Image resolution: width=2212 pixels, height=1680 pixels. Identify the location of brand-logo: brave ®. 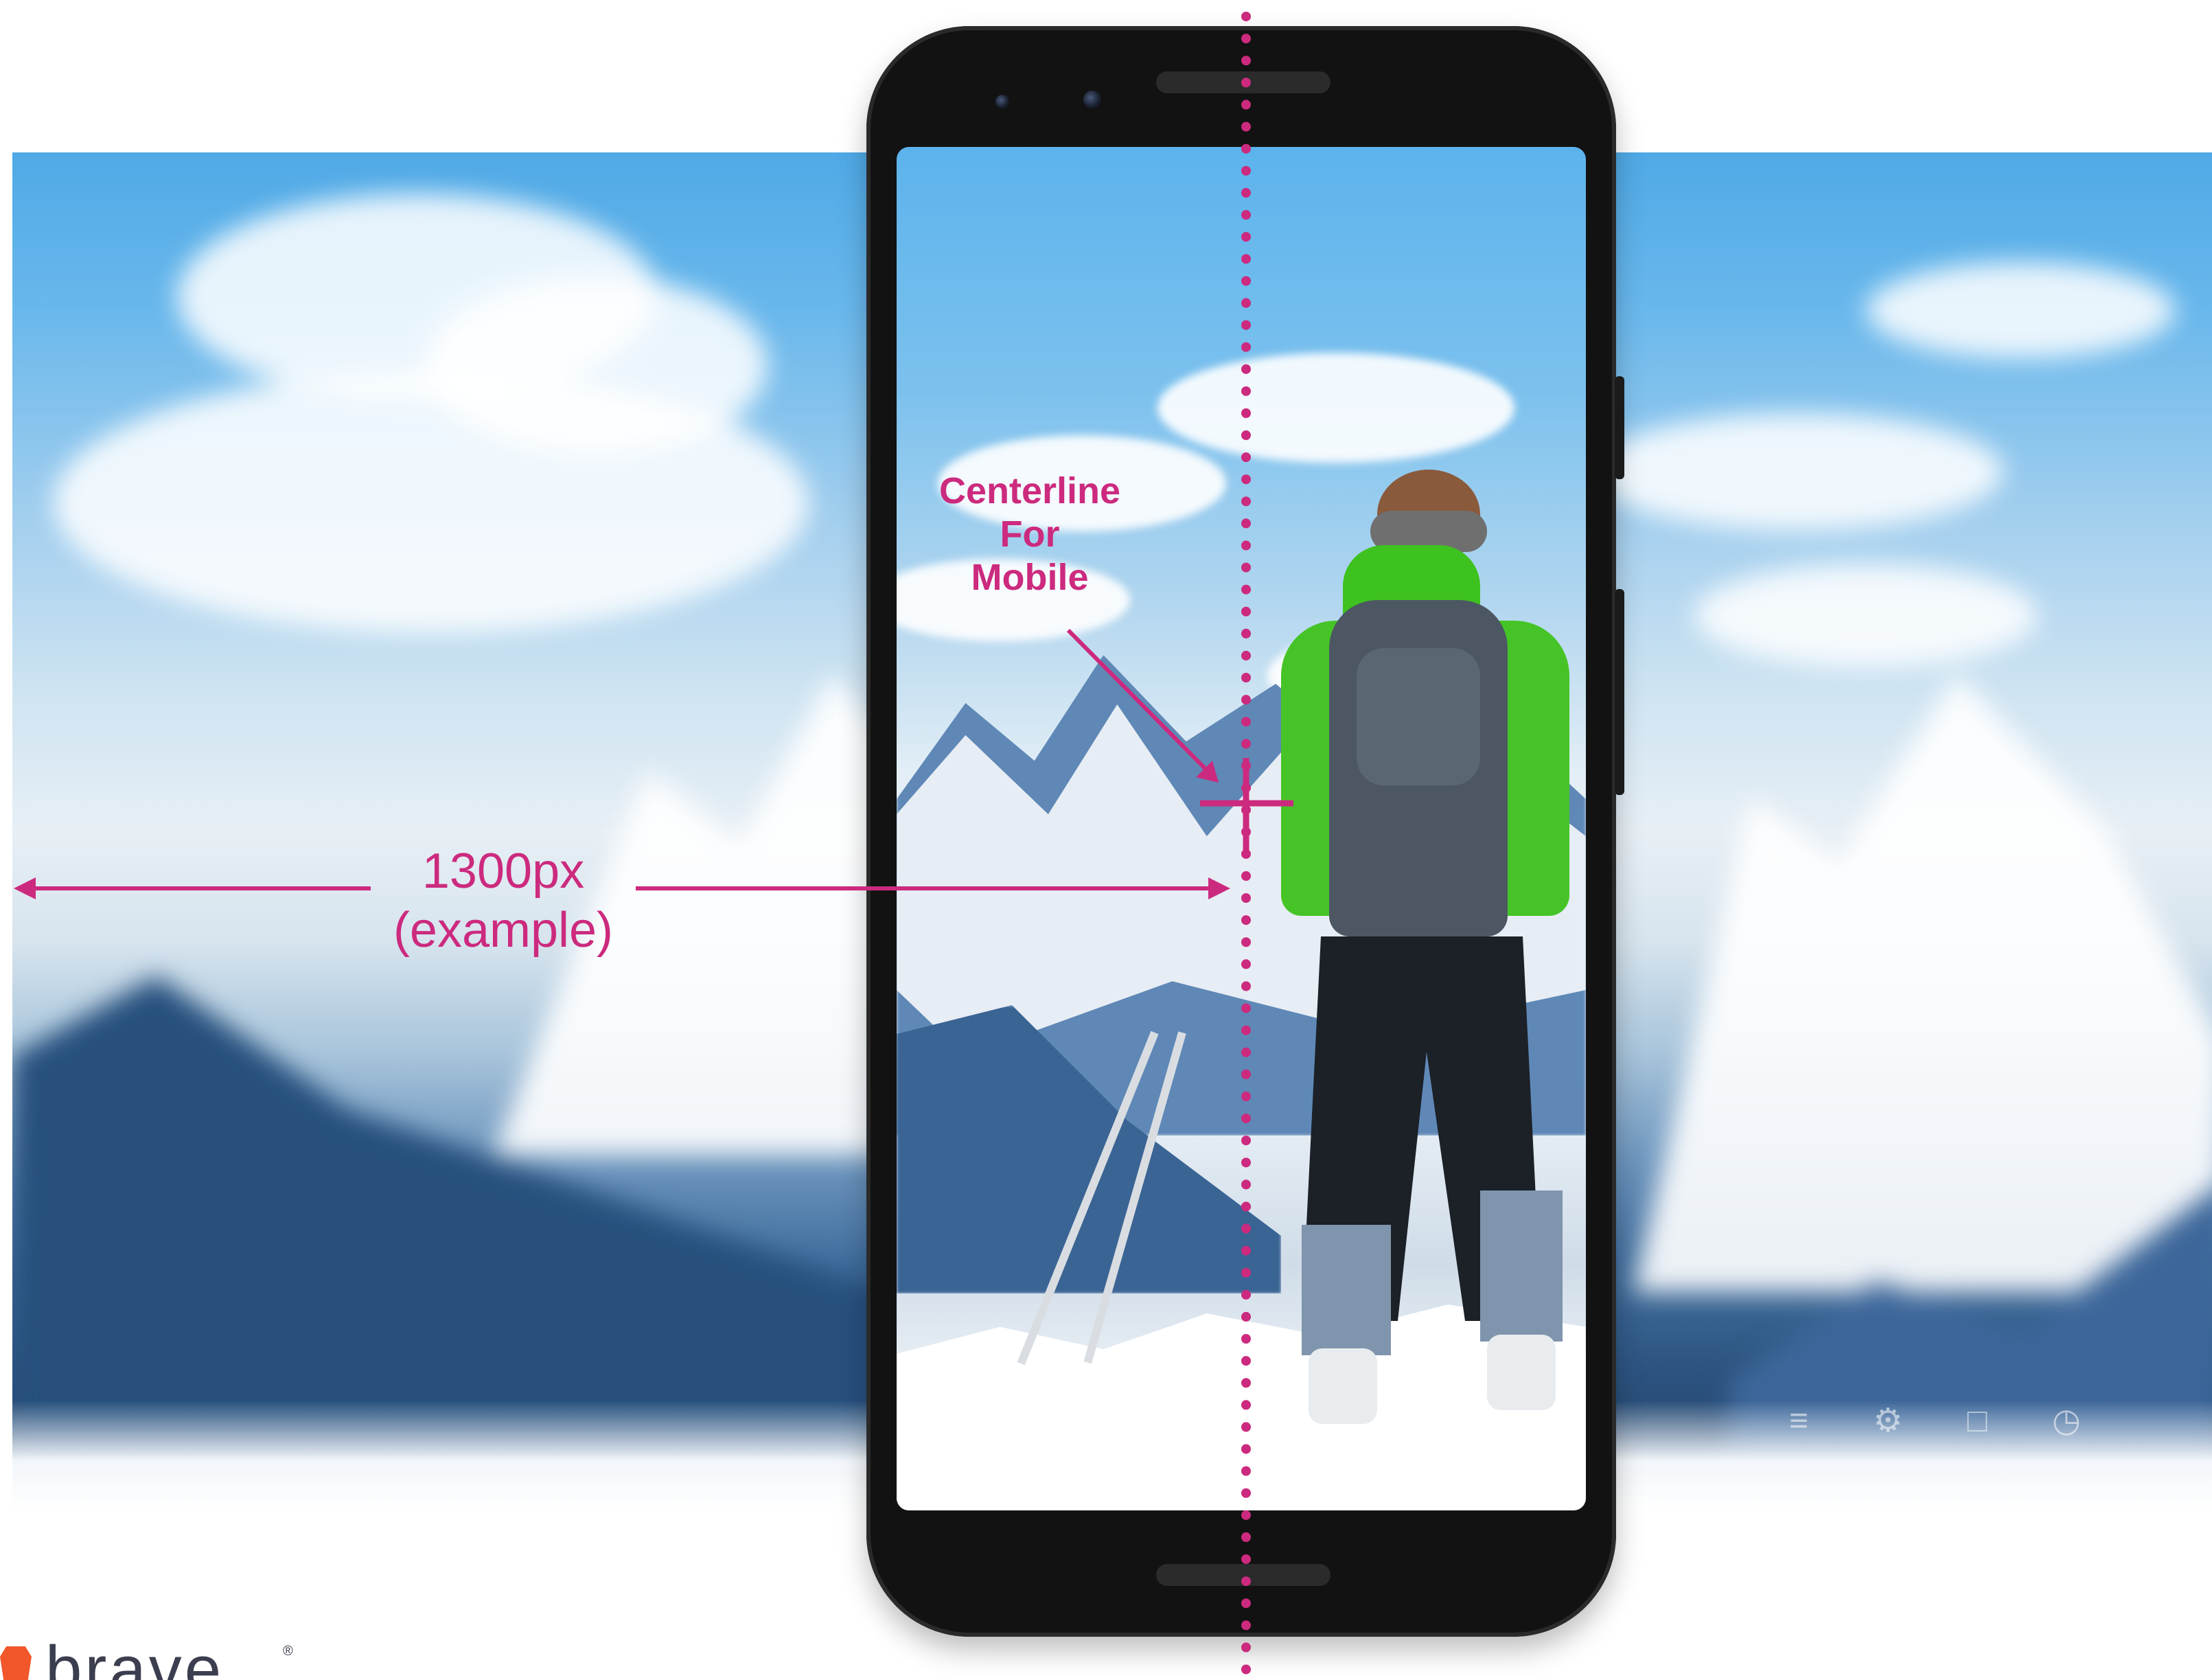
(158, 1660).